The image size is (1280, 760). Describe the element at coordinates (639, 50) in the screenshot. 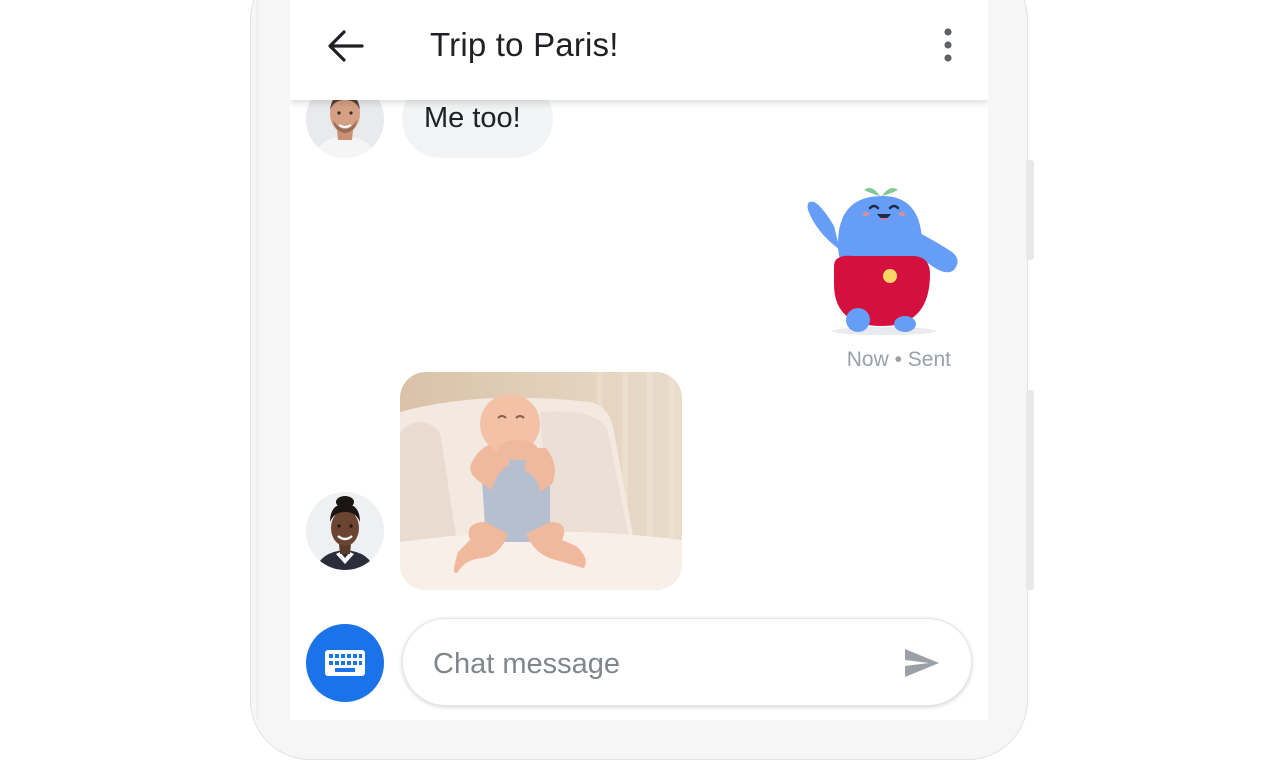

I see `app-bar: Trip to Paris!` at that location.